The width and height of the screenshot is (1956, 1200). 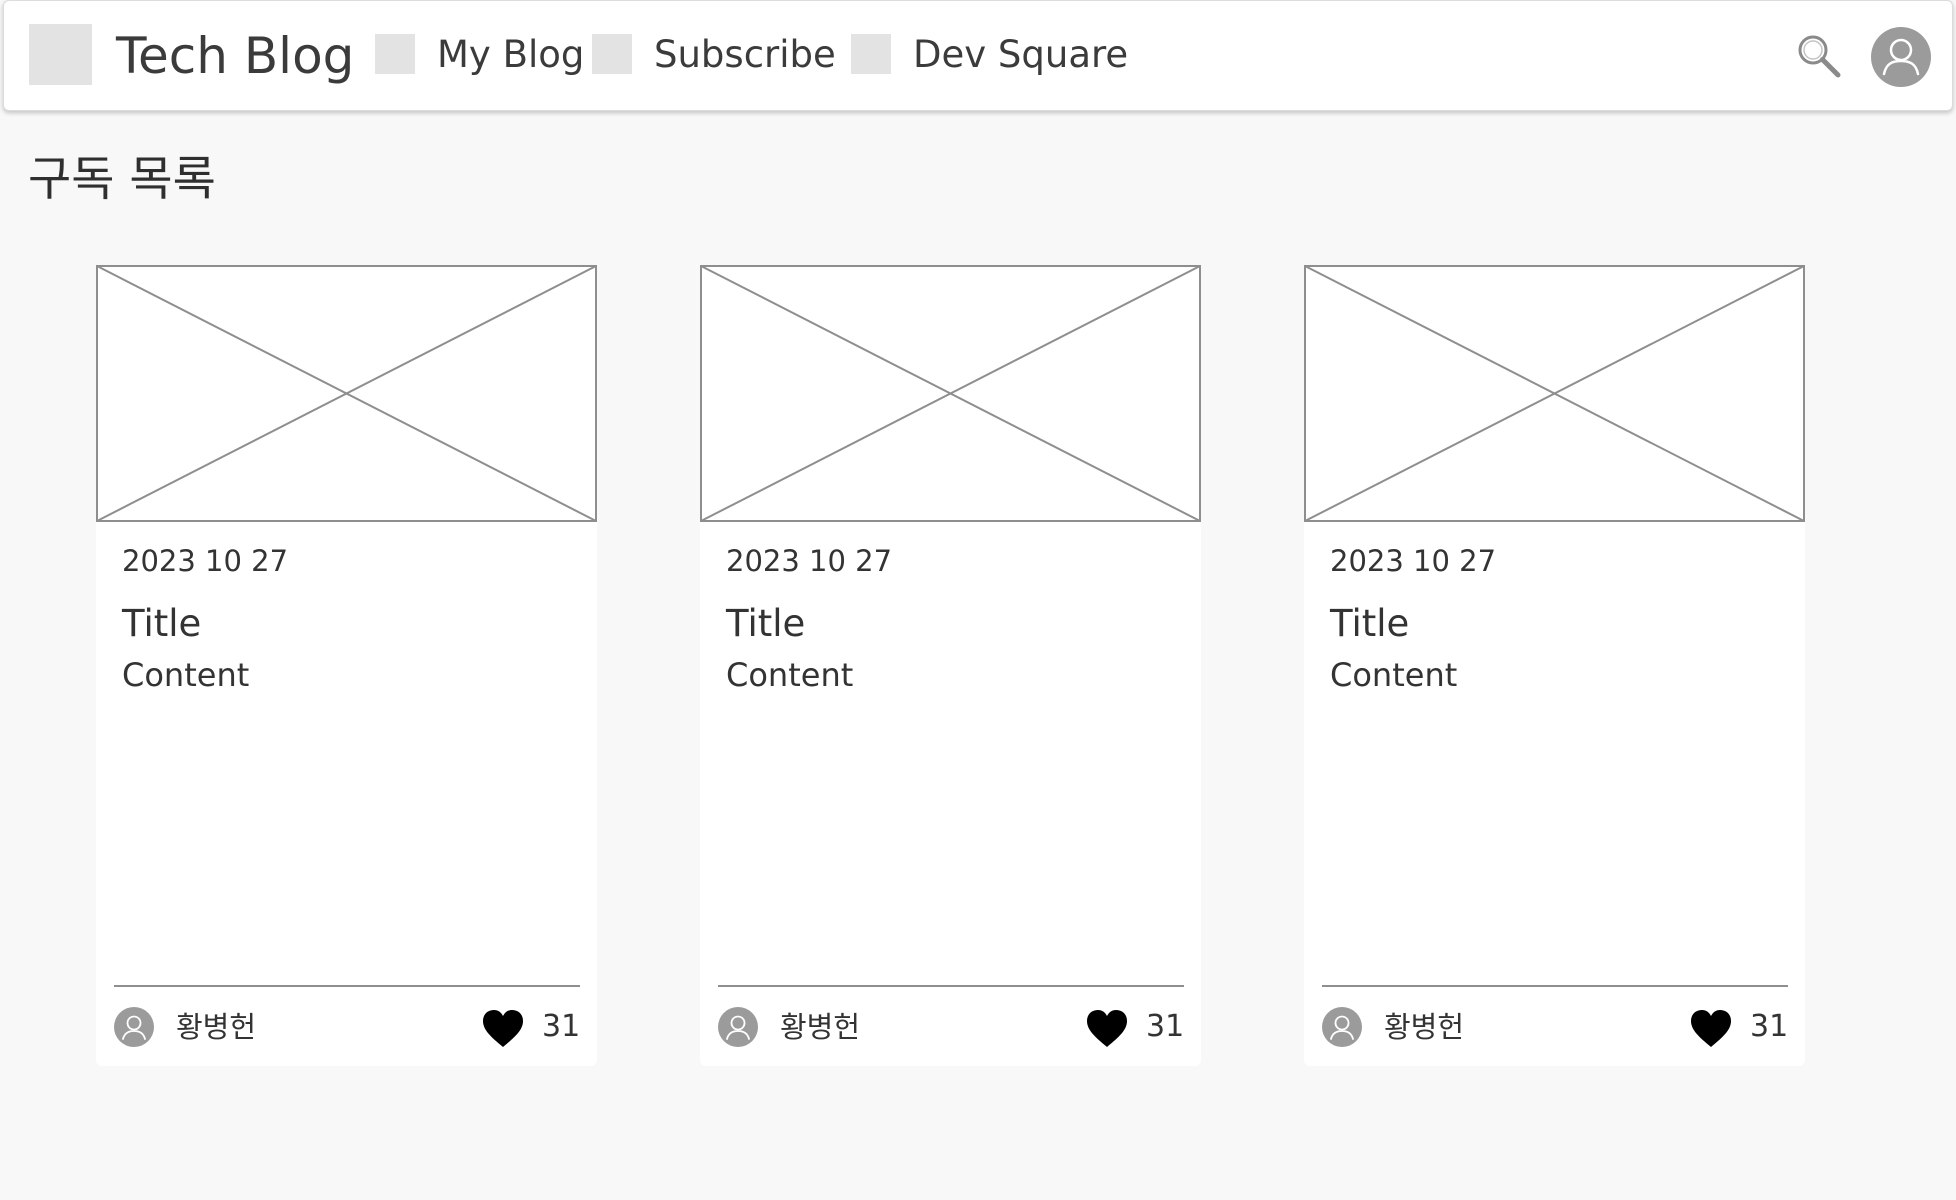 What do you see at coordinates (1021, 54) in the screenshot?
I see `nav-label: Dev Square` at bounding box center [1021, 54].